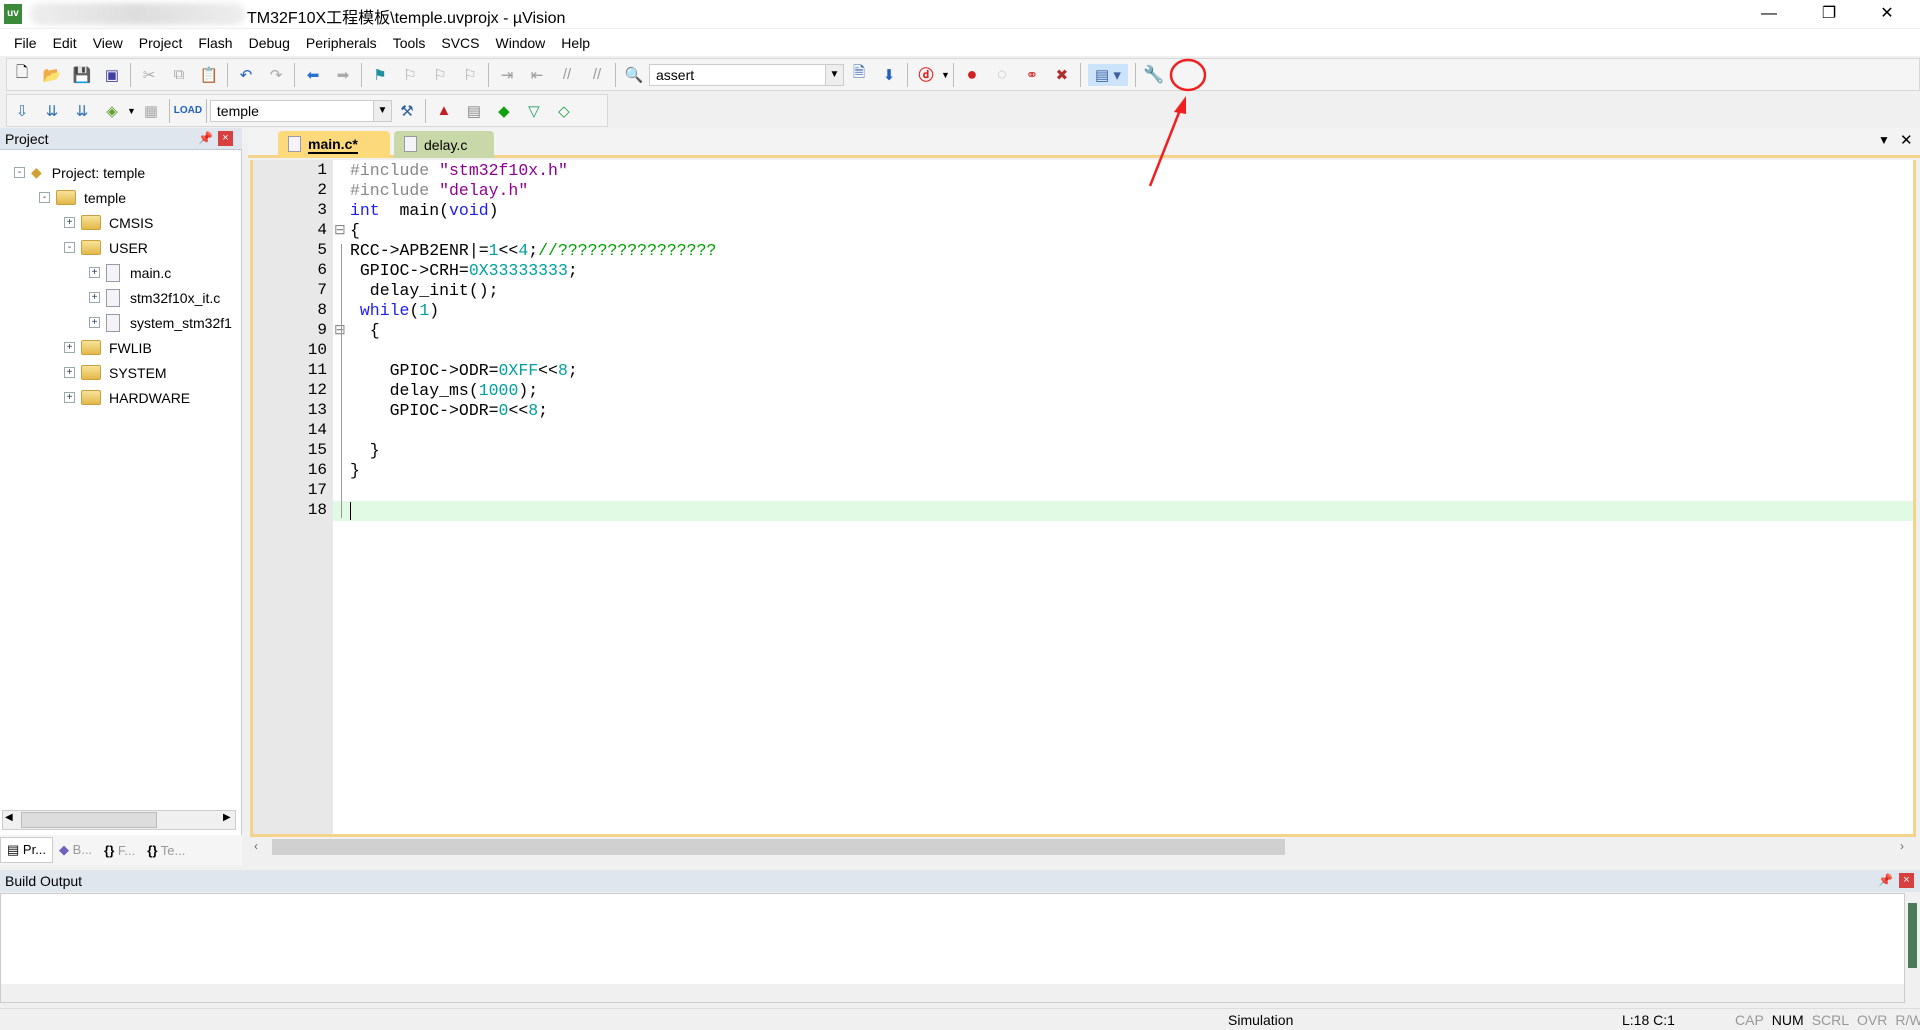 Image resolution: width=1920 pixels, height=1030 pixels. Describe the element at coordinates (82, 111) in the screenshot. I see `rebuild-icon: ⇊` at that location.